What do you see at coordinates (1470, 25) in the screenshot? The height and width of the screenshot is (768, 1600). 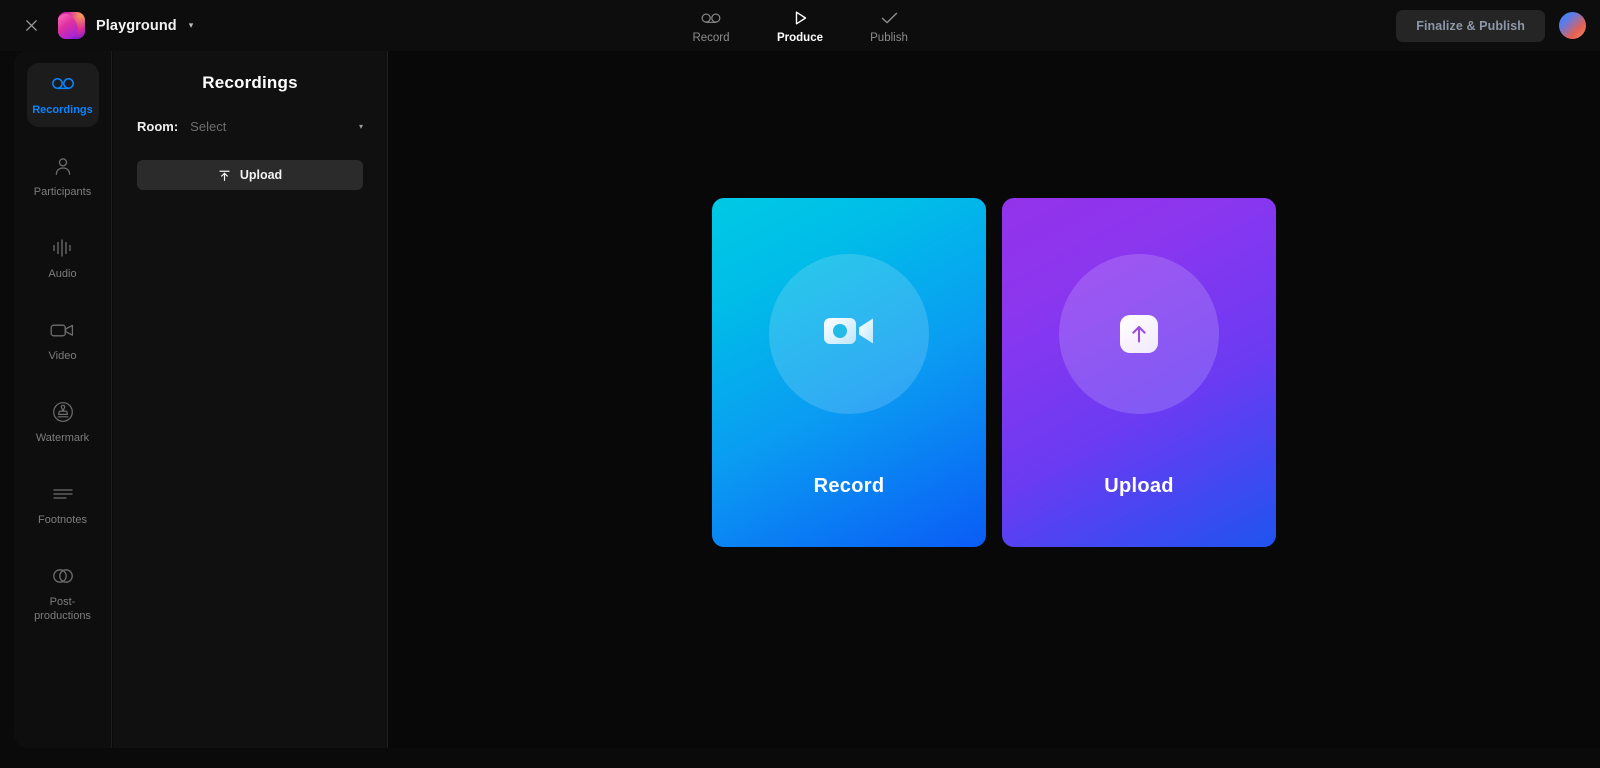 I see `finalize-and-publish-button: Finalize & Publish` at bounding box center [1470, 25].